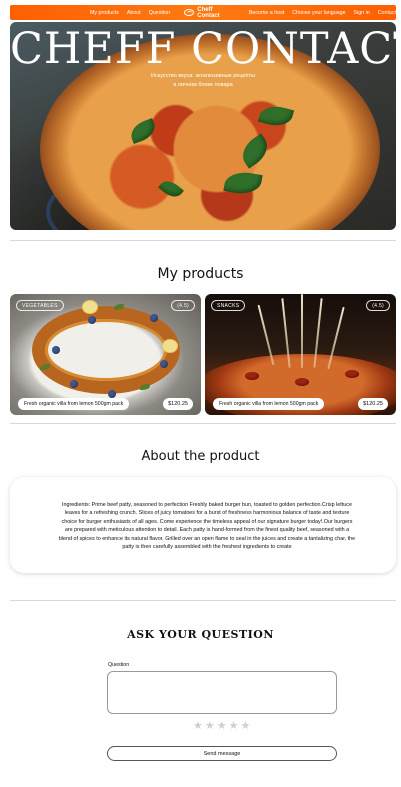  Describe the element at coordinates (203, 49) in the screenshot. I see `hero-title: CHEFF CONTACT` at that location.